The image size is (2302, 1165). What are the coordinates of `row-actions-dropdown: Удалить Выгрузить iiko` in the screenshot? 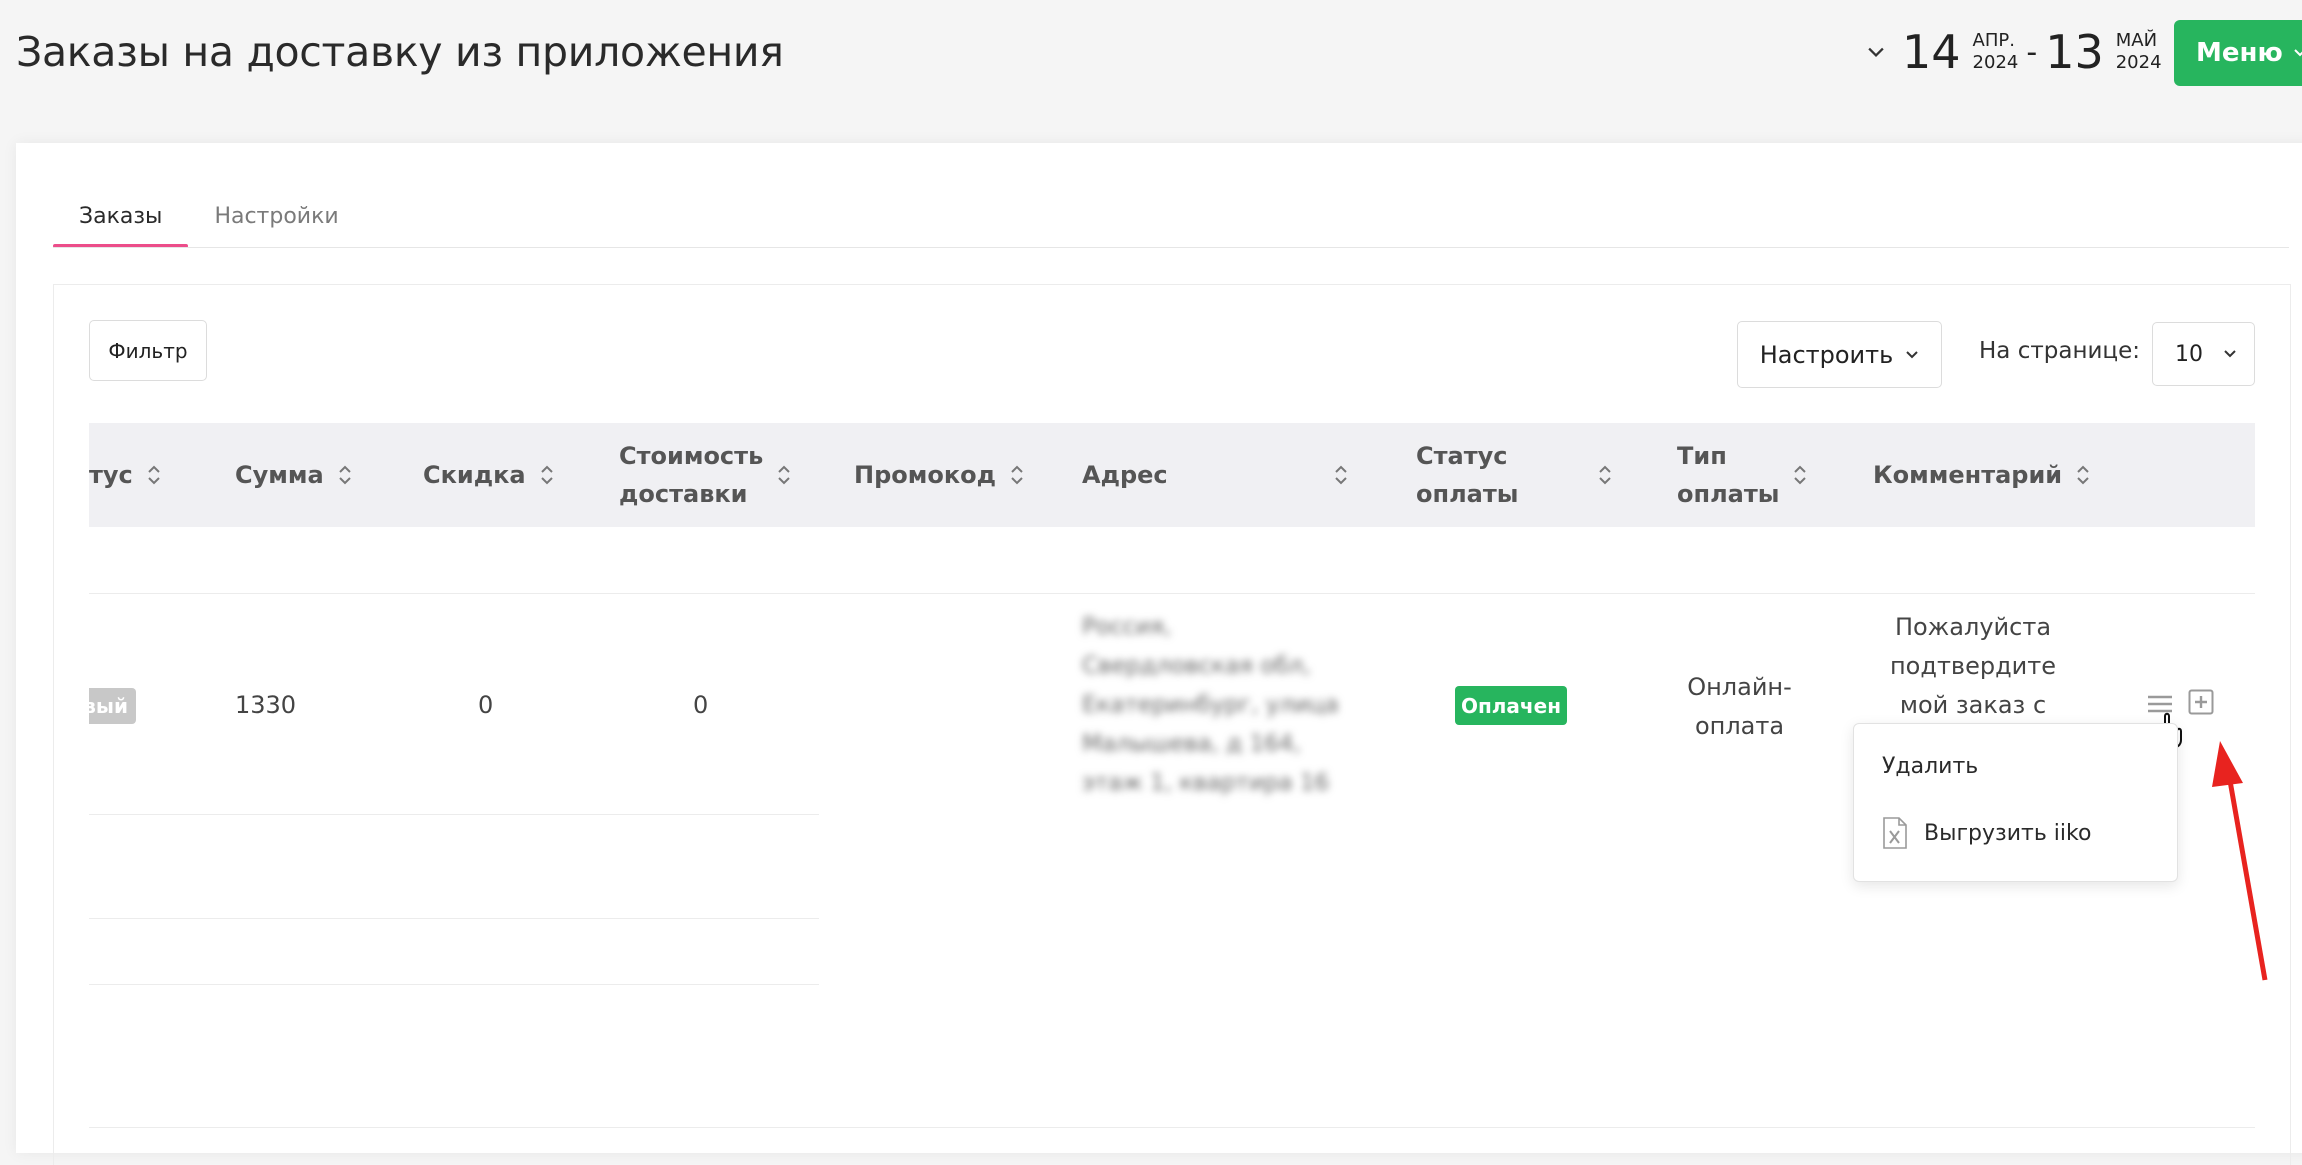 It's located at (2015, 802).